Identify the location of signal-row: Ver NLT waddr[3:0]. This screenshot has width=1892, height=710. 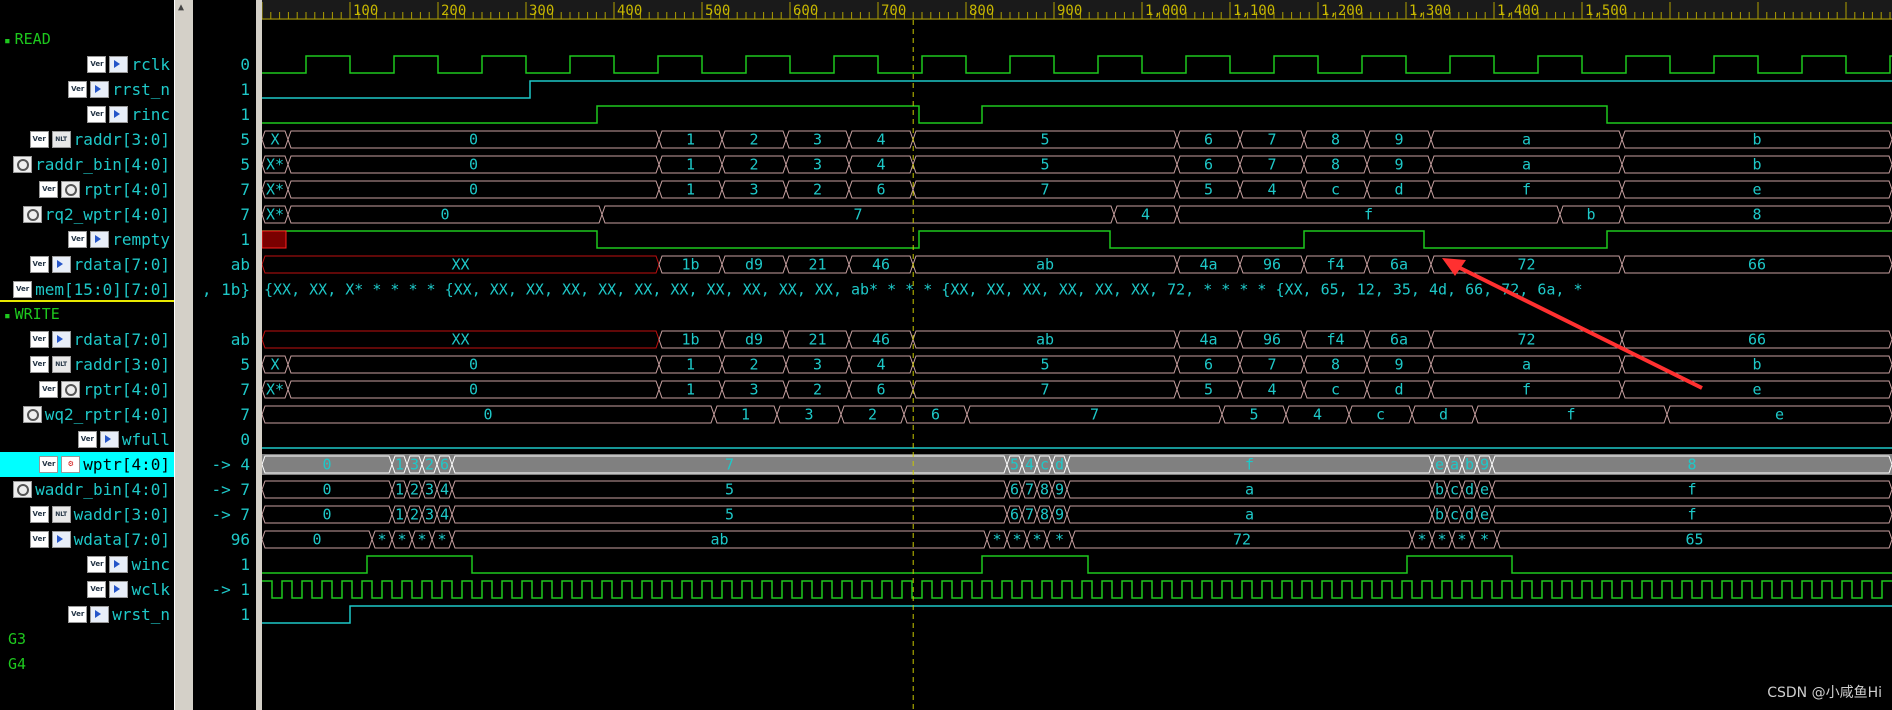
(87, 514).